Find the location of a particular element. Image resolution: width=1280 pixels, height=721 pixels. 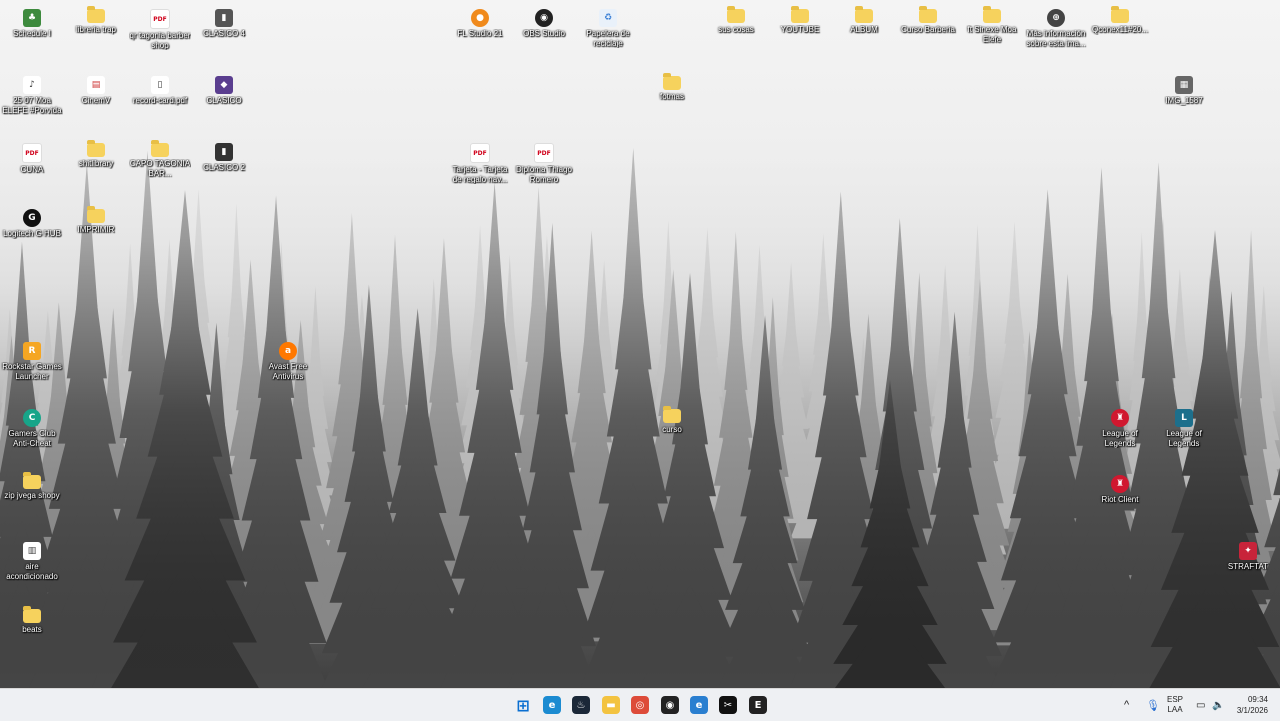

desktop-icon-cuna: PDFCUNA is located at coordinates (32, 157).